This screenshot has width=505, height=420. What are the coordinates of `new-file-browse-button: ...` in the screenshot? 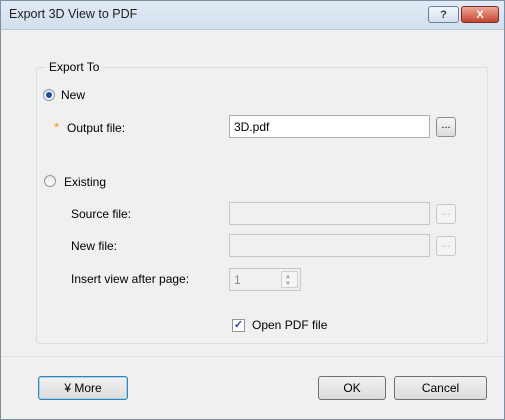 It's located at (446, 246).